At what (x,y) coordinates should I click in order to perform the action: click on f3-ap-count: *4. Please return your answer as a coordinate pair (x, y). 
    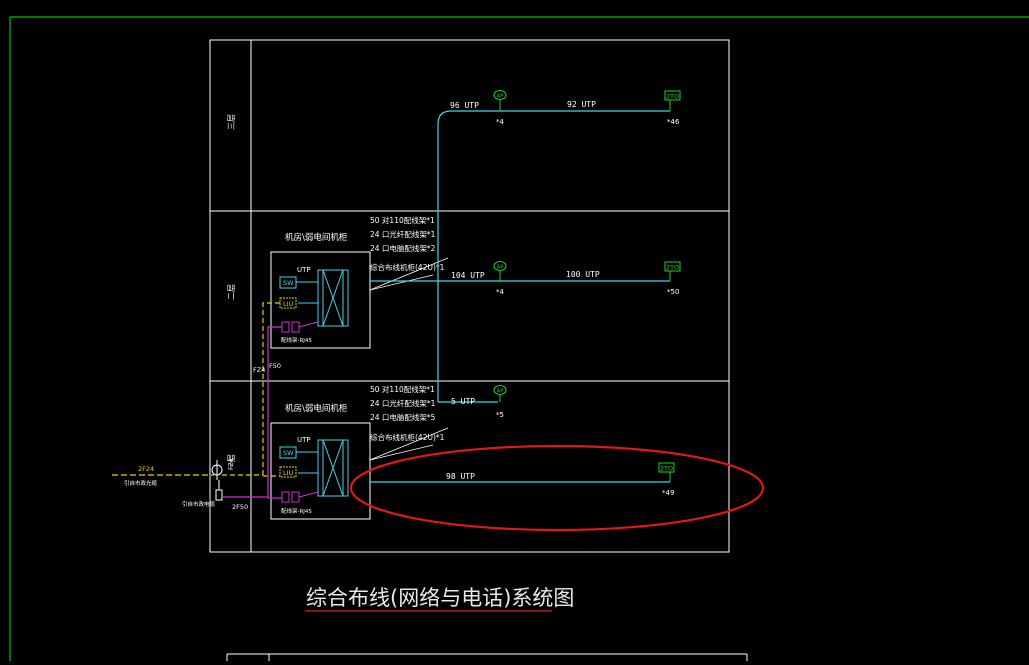
    Looking at the image, I should click on (500, 122).